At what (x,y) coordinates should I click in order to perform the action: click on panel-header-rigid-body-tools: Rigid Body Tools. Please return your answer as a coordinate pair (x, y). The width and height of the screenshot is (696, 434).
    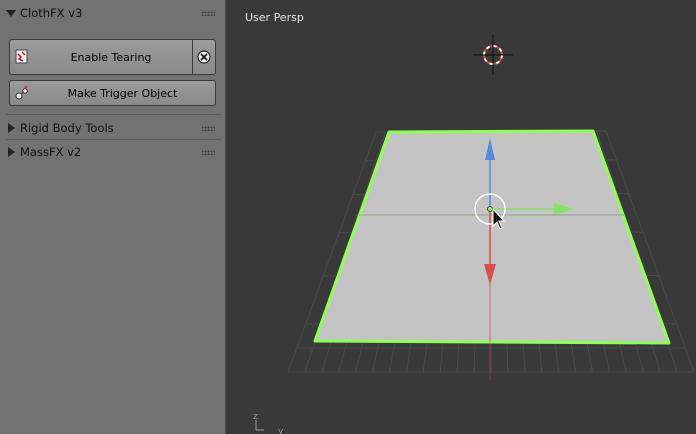
    Looking at the image, I should click on (112, 128).